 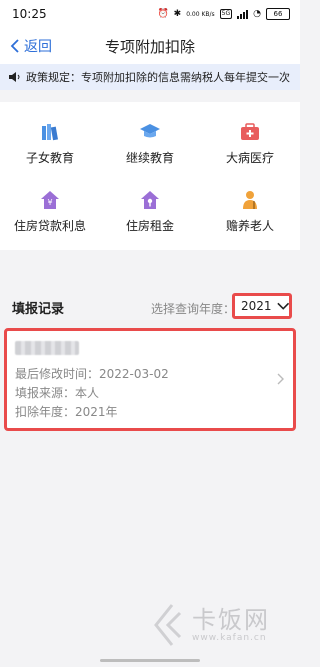 I want to click on policy-text: 政策规定：专项附加扣除的信息需纳税人每年提交一次, so click(x=158, y=77).